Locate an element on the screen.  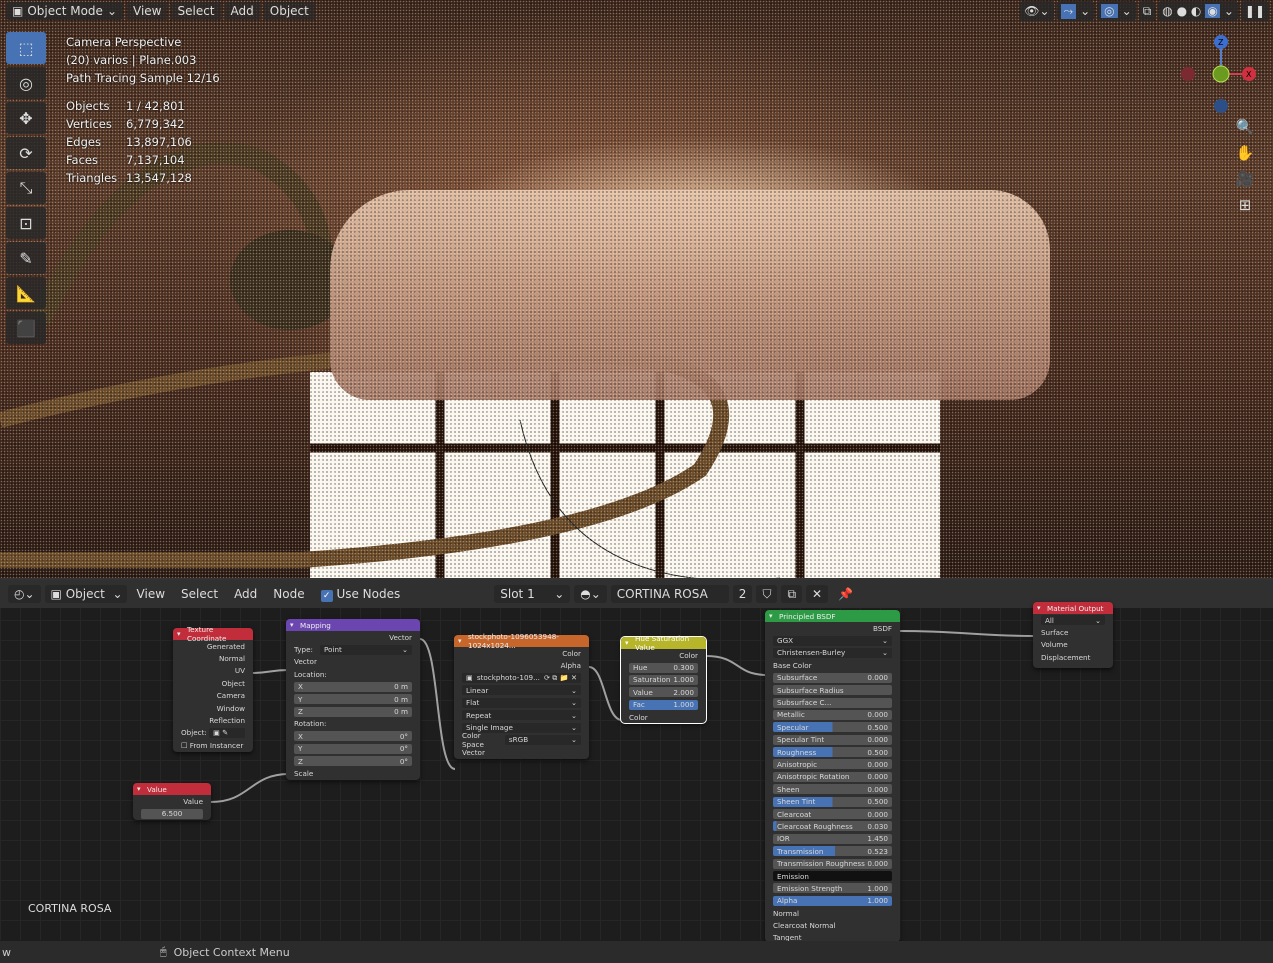
move-icon: ✥ is located at coordinates (26, 118).